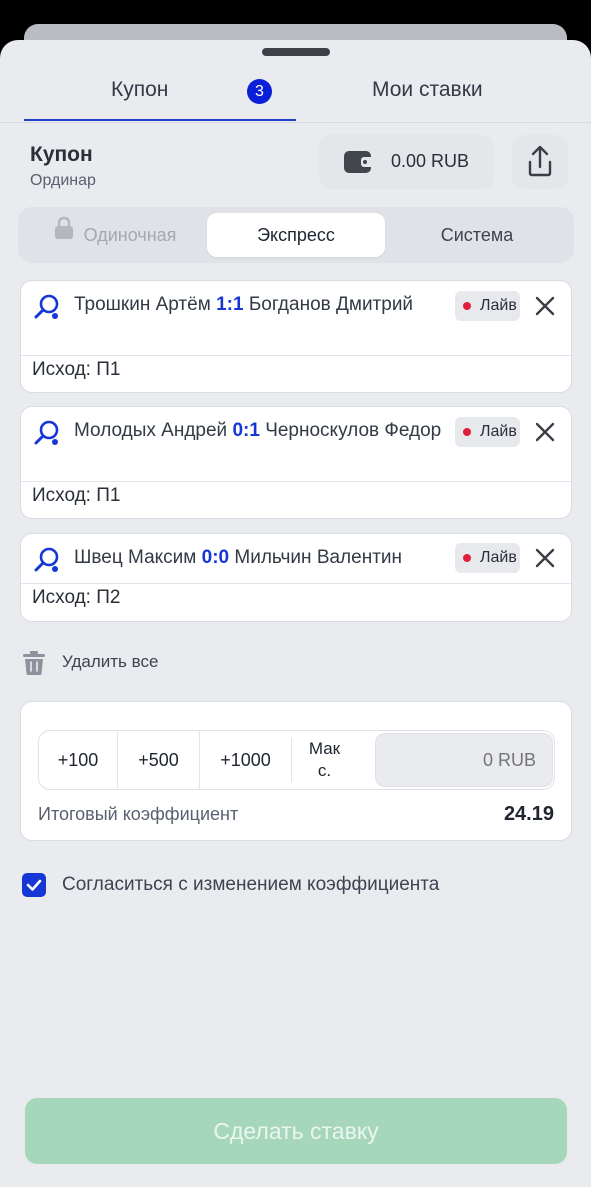 The image size is (591, 1187). I want to click on quick-stake-1000-button: +1000, so click(245, 760).